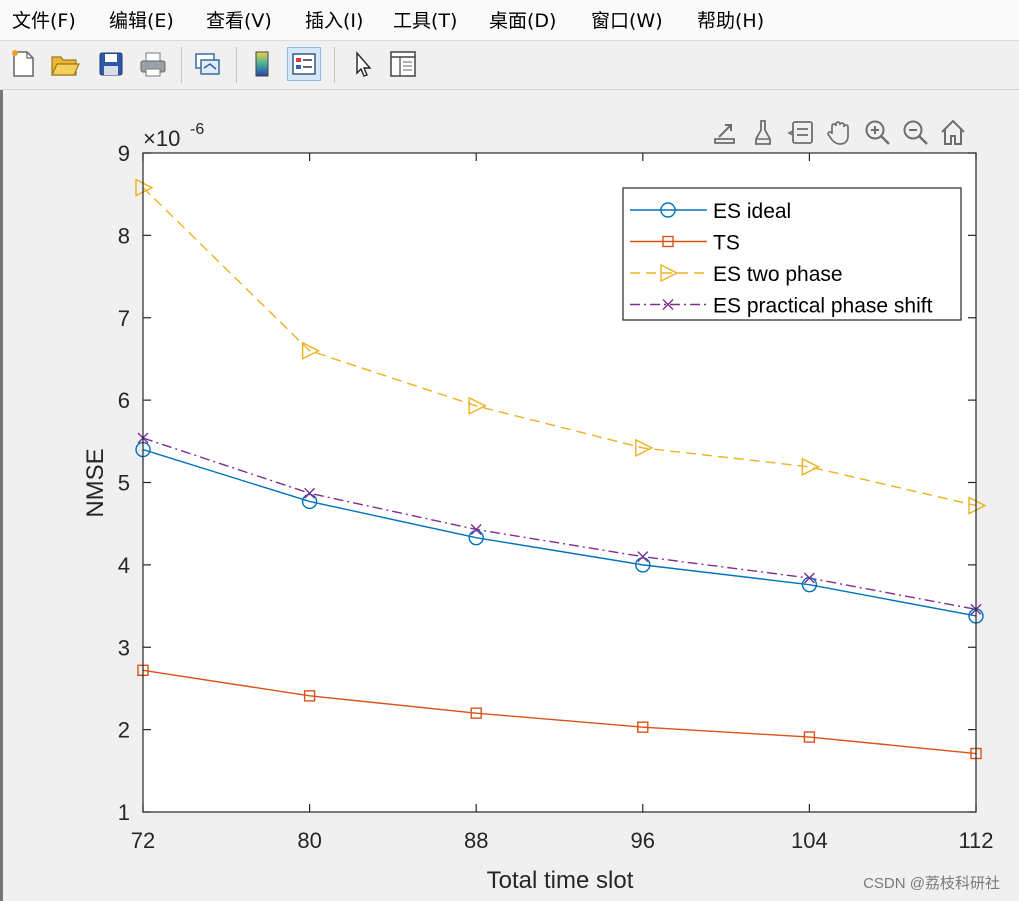 The image size is (1019, 901). What do you see at coordinates (141, 19) in the screenshot?
I see `menu-edit: 编辑(E)` at bounding box center [141, 19].